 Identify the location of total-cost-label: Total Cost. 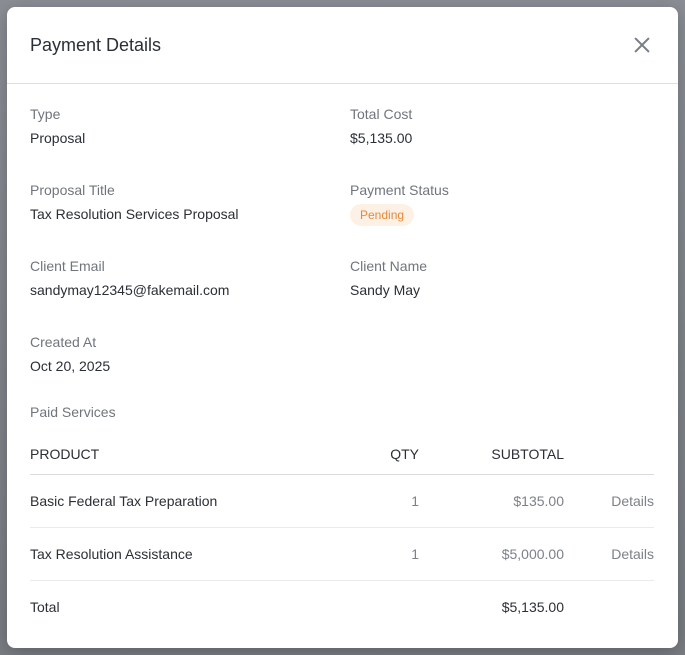
(381, 114).